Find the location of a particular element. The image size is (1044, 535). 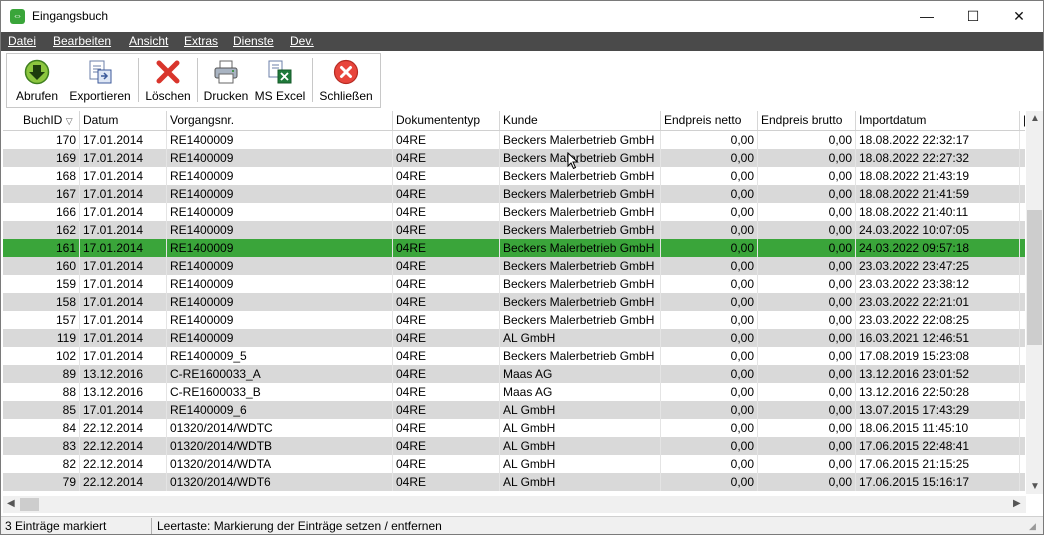

cell-buchid: 84 is located at coordinates (41, 428).